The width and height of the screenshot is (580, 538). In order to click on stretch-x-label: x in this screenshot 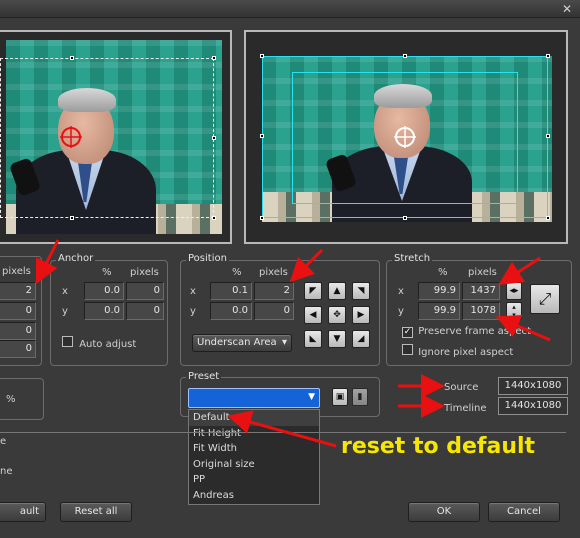, I will do `click(401, 291)`.